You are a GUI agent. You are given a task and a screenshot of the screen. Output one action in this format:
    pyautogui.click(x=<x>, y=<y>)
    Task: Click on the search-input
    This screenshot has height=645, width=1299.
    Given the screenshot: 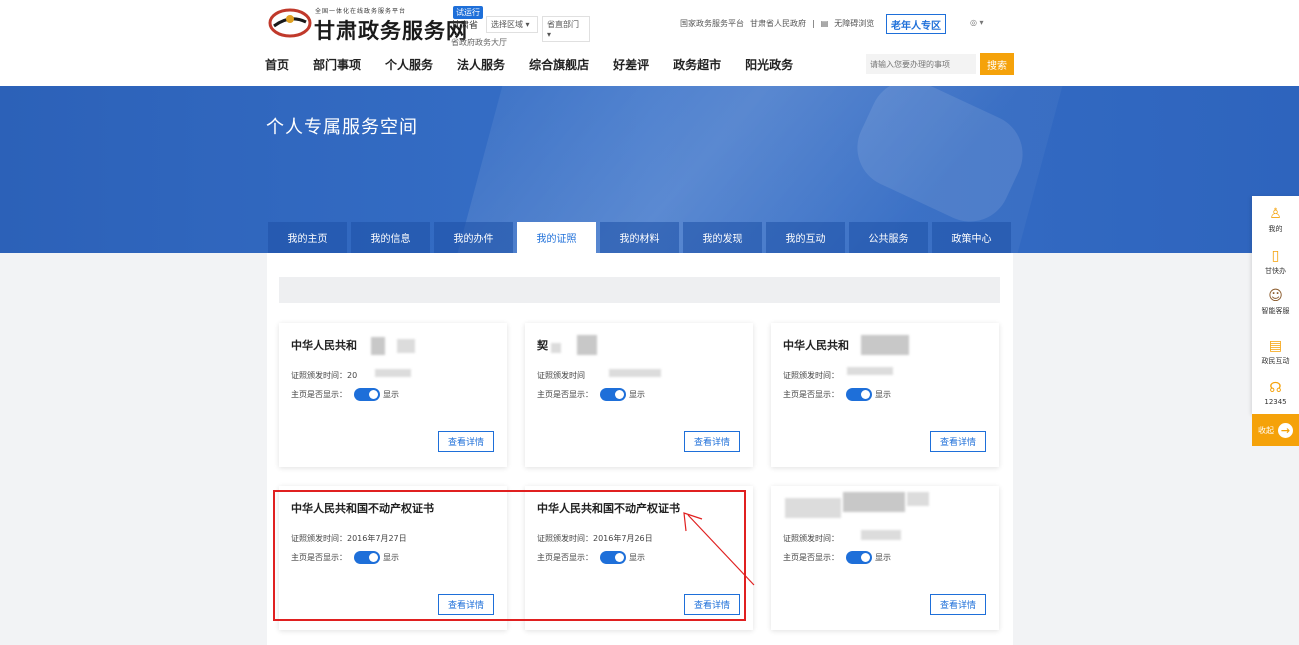 What is the action you would take?
    pyautogui.click(x=921, y=64)
    